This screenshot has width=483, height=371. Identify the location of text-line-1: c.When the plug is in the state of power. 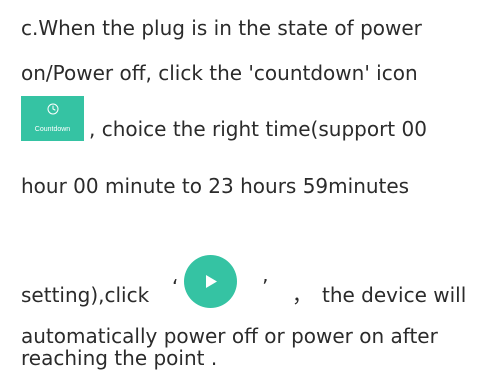
(241, 28).